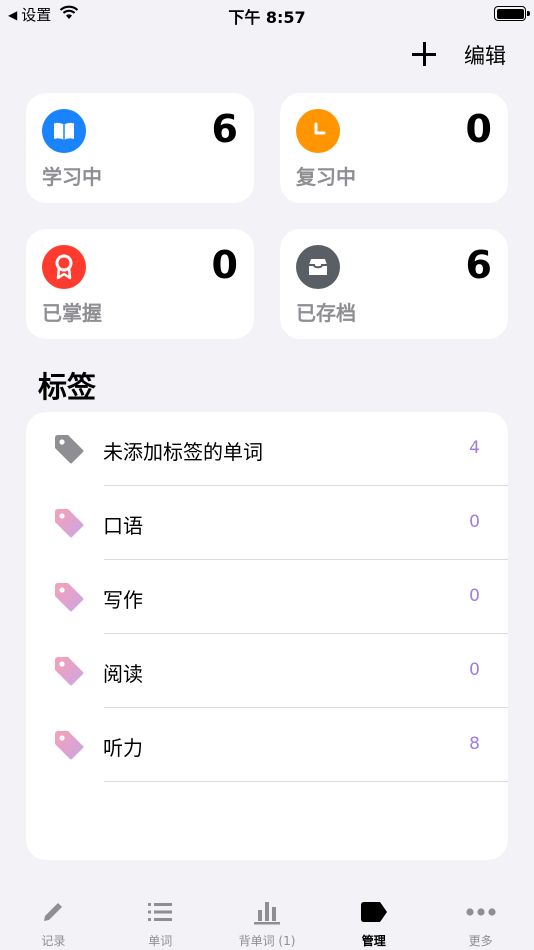 The width and height of the screenshot is (534, 950). What do you see at coordinates (424, 54) in the screenshot?
I see `plus-icon` at bounding box center [424, 54].